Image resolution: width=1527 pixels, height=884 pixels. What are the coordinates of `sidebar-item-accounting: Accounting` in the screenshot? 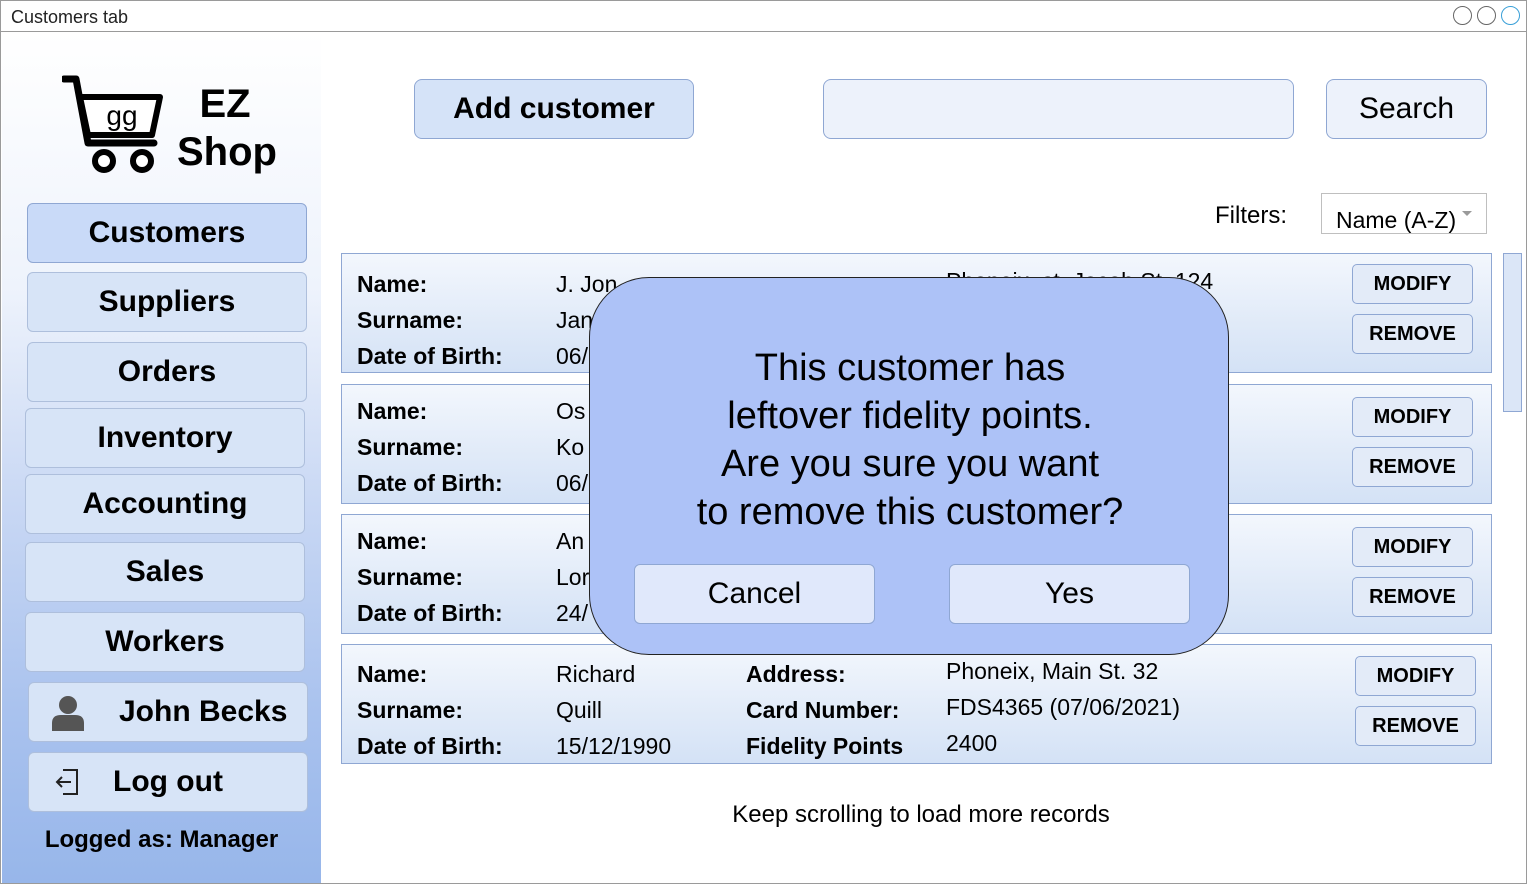 It's located at (165, 504).